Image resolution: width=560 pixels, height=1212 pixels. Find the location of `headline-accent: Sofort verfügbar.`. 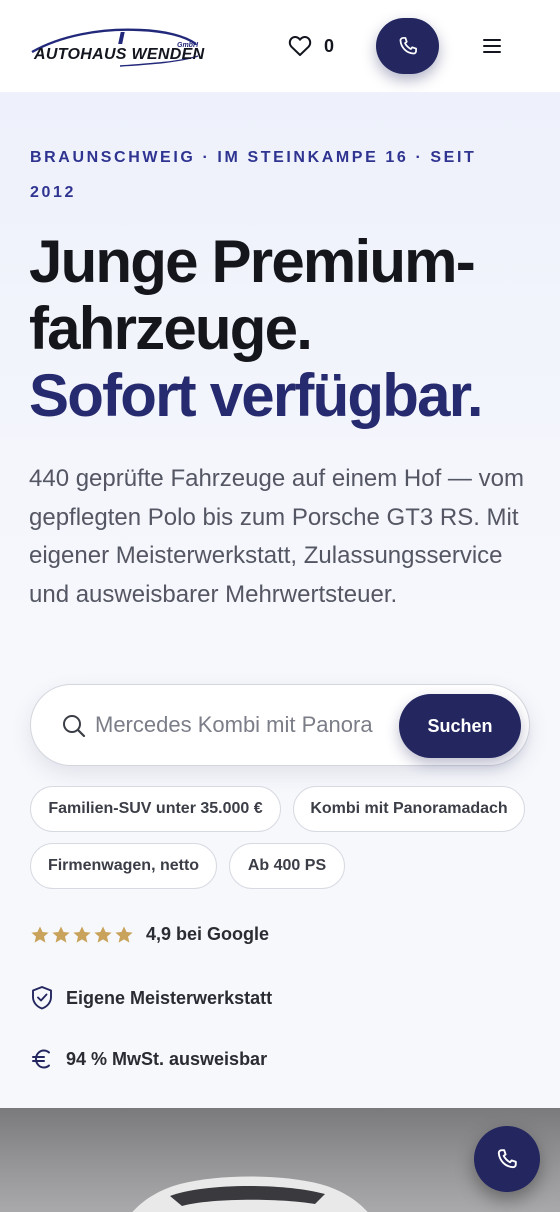

headline-accent: Sofort verfügbar. is located at coordinates (256, 395).